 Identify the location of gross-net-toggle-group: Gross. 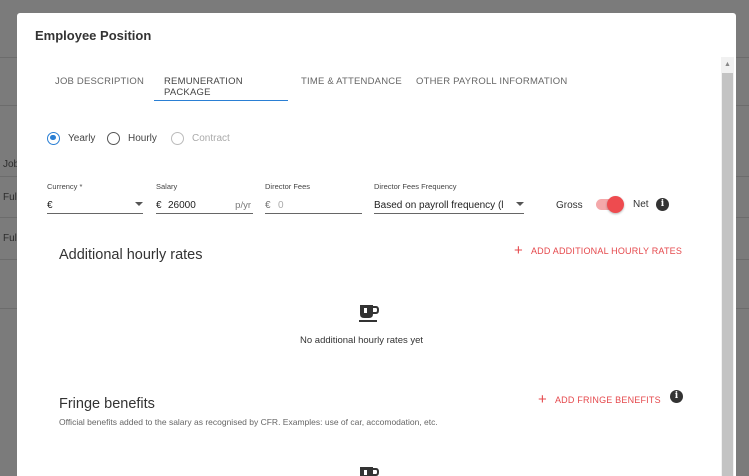
(569, 205).